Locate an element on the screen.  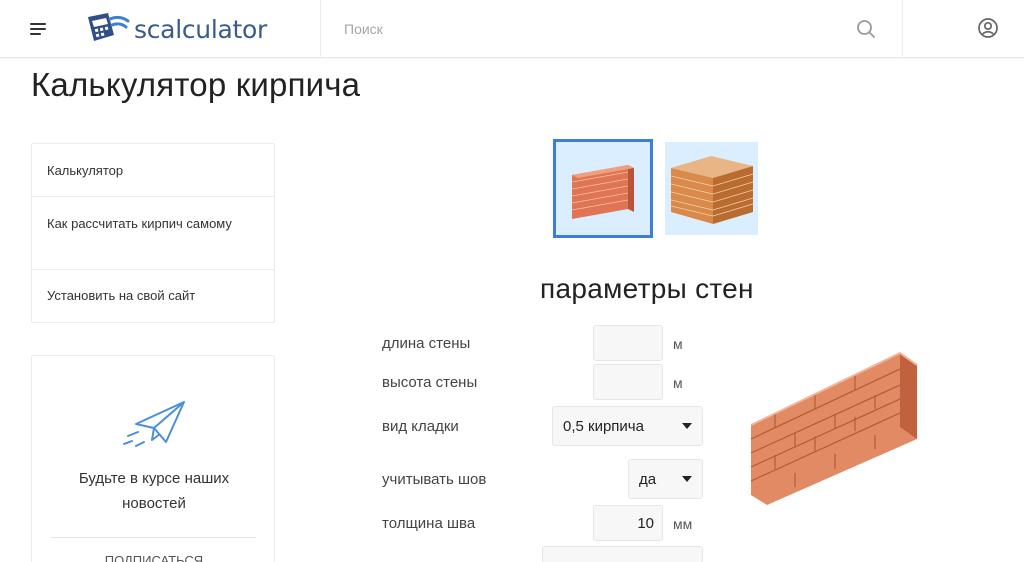
wall-type-tile-wall is located at coordinates (603, 188).